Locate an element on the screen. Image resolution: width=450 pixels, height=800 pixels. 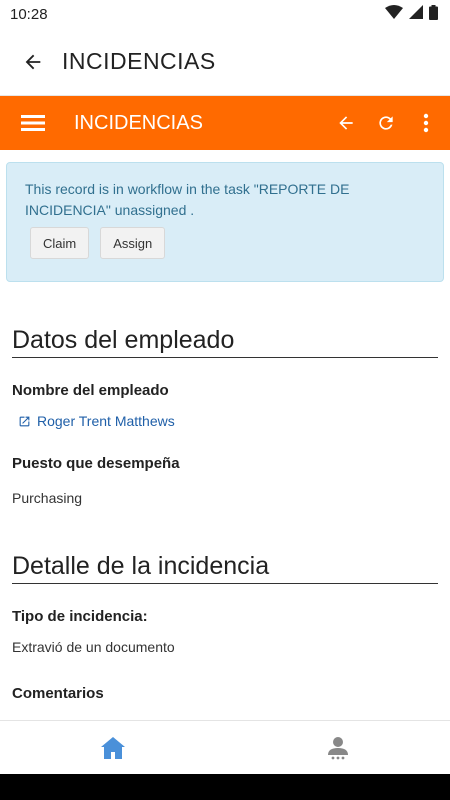
open-in-new-icon is located at coordinates (24, 421).